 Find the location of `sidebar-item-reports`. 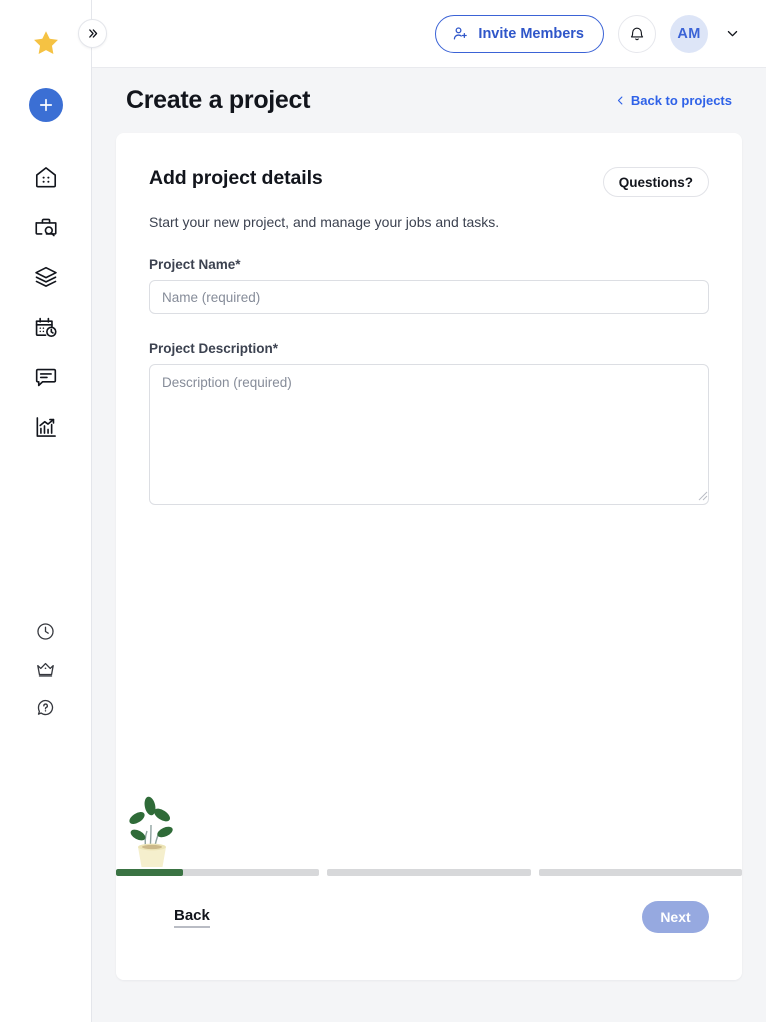

sidebar-item-reports is located at coordinates (45, 427).